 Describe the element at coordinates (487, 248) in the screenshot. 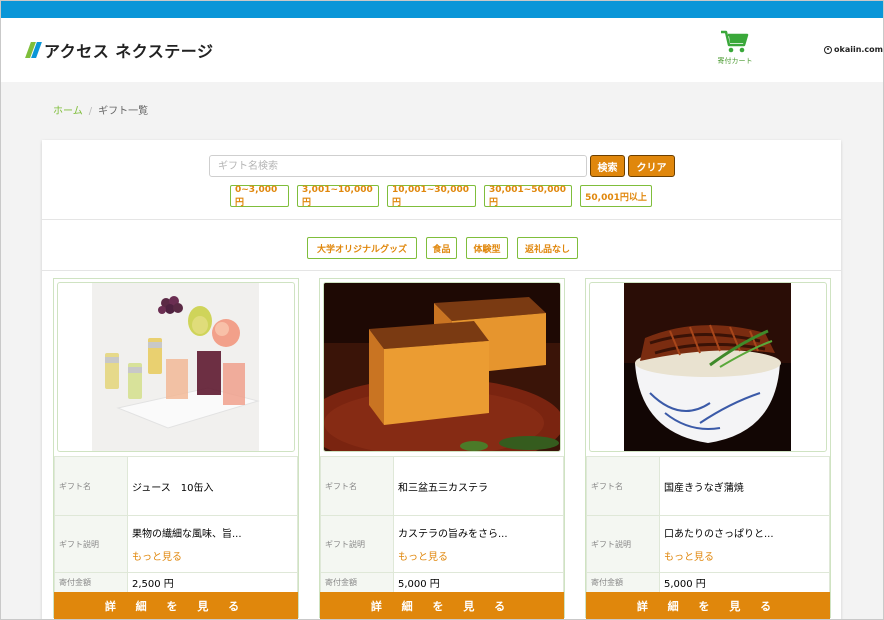

I see `category-experience: 体験型` at that location.